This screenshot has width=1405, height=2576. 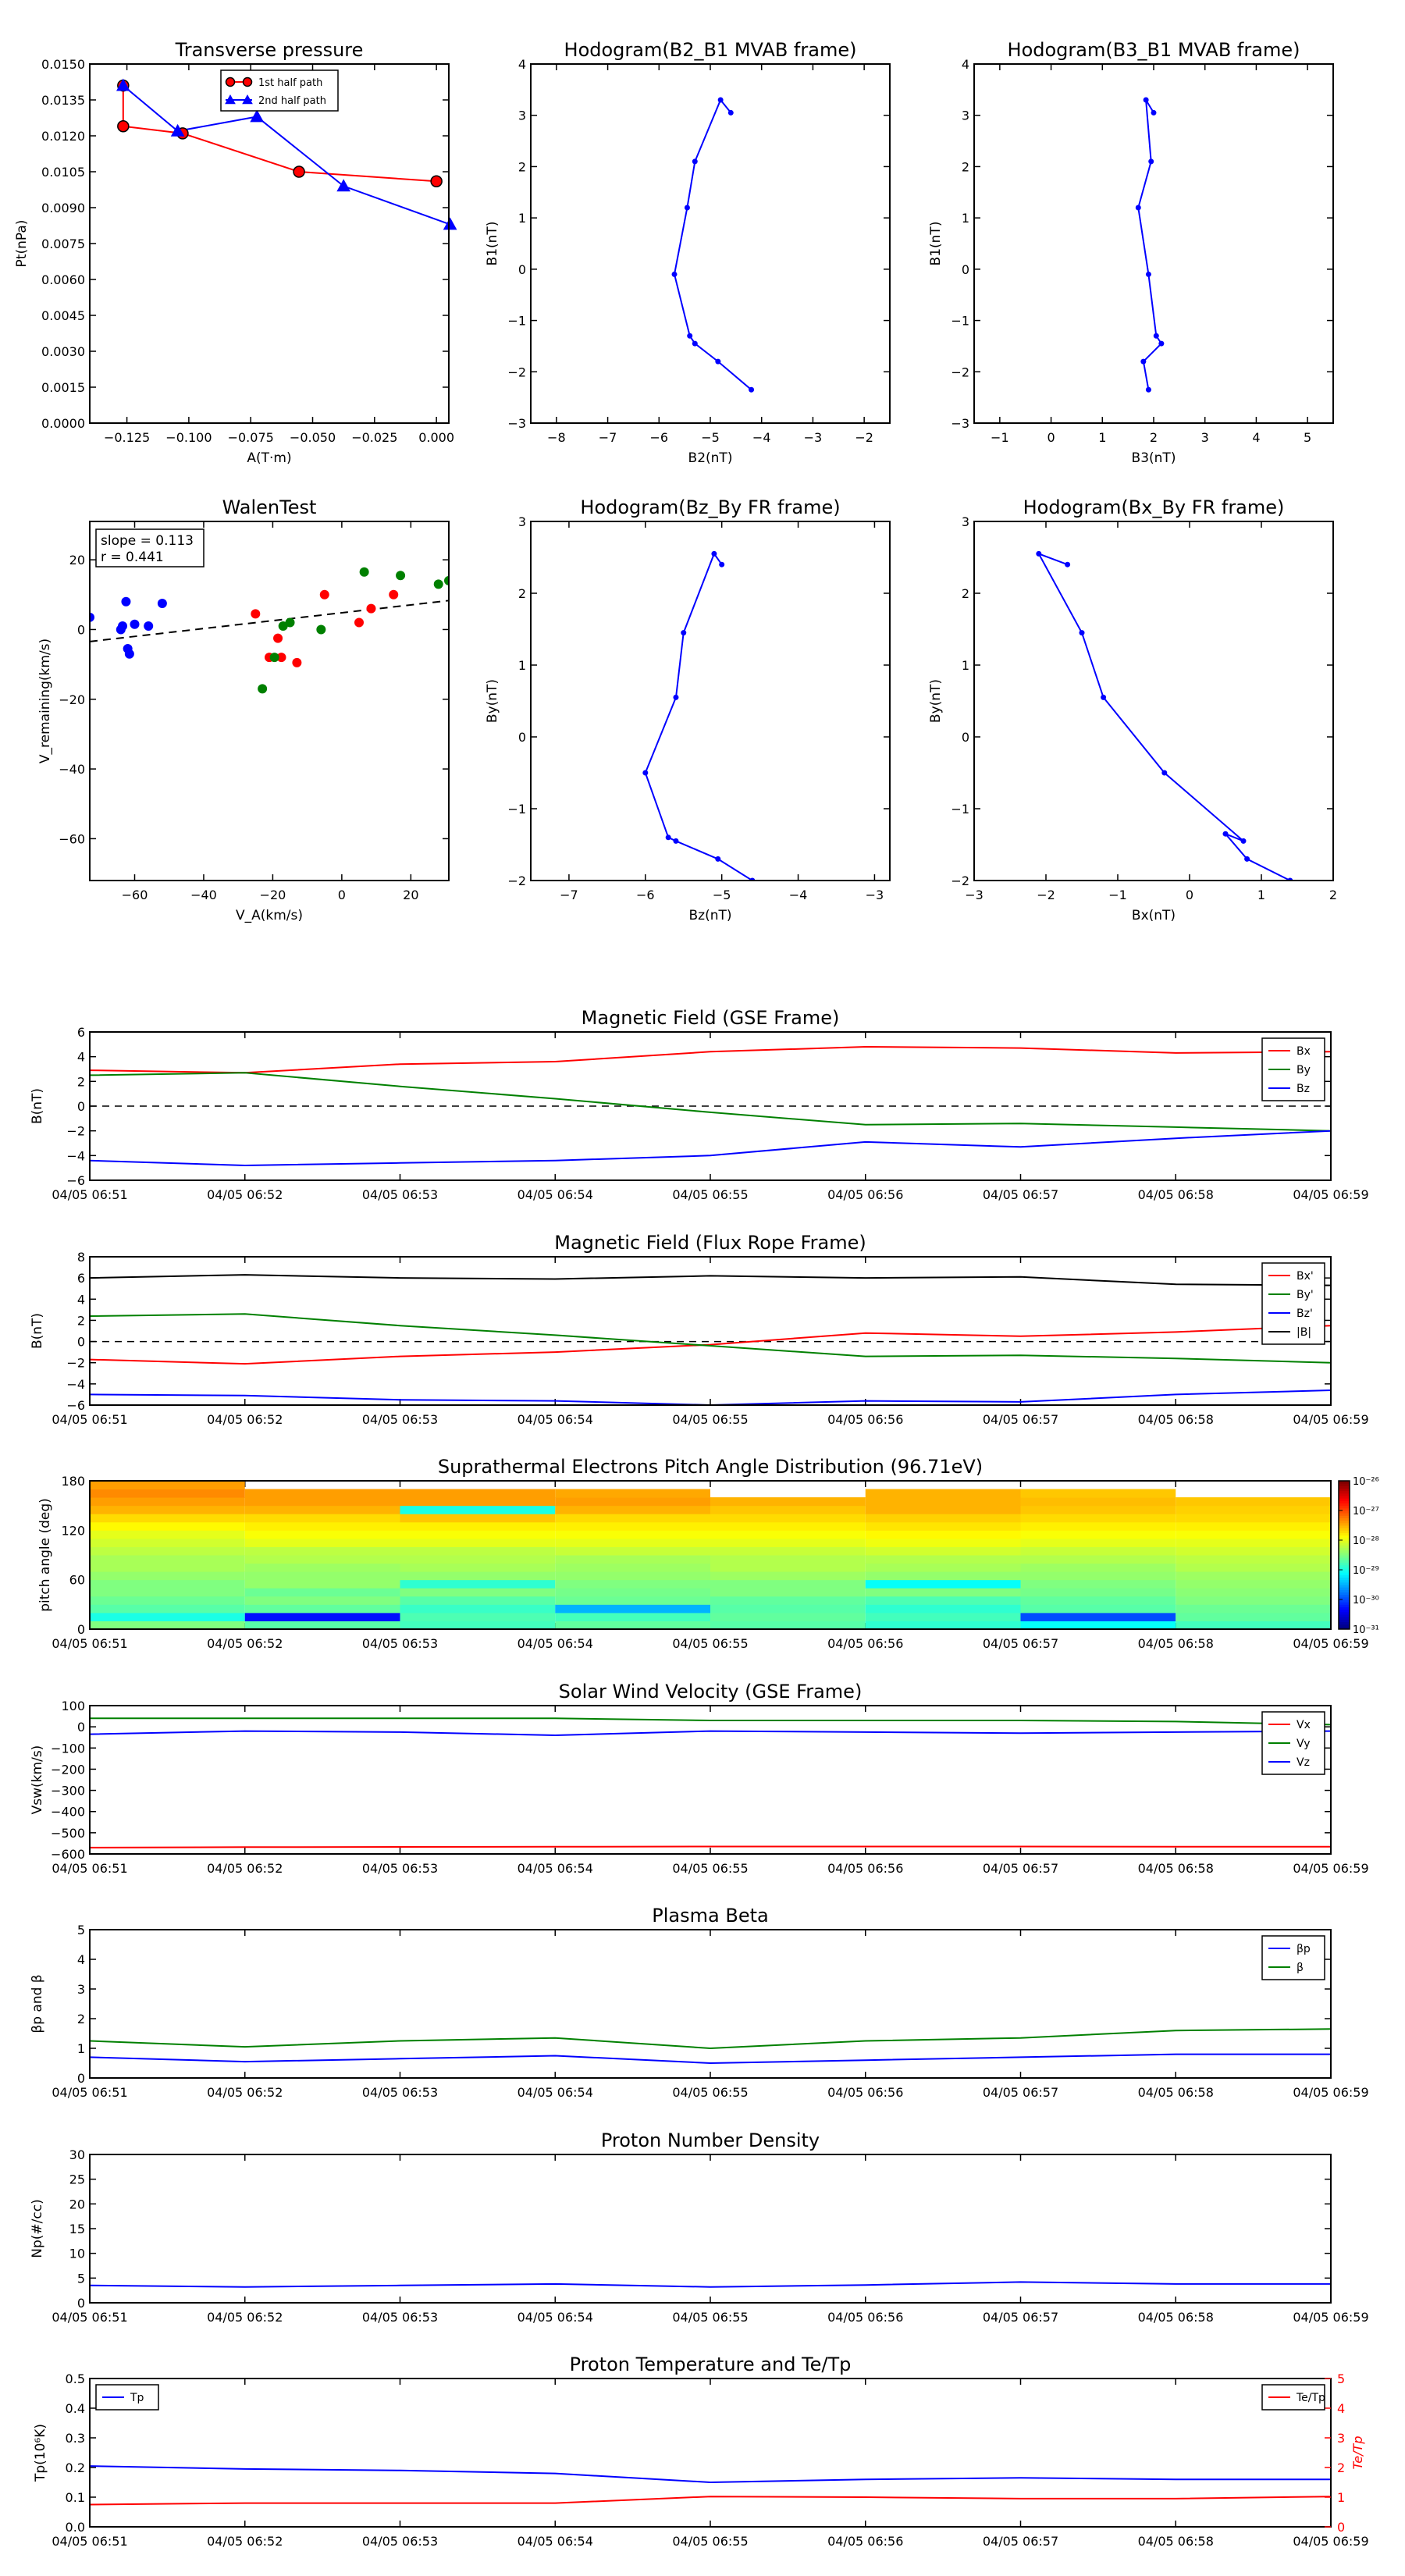 What do you see at coordinates (1261, 895) in the screenshot?
I see `x-tick-label: 1` at bounding box center [1261, 895].